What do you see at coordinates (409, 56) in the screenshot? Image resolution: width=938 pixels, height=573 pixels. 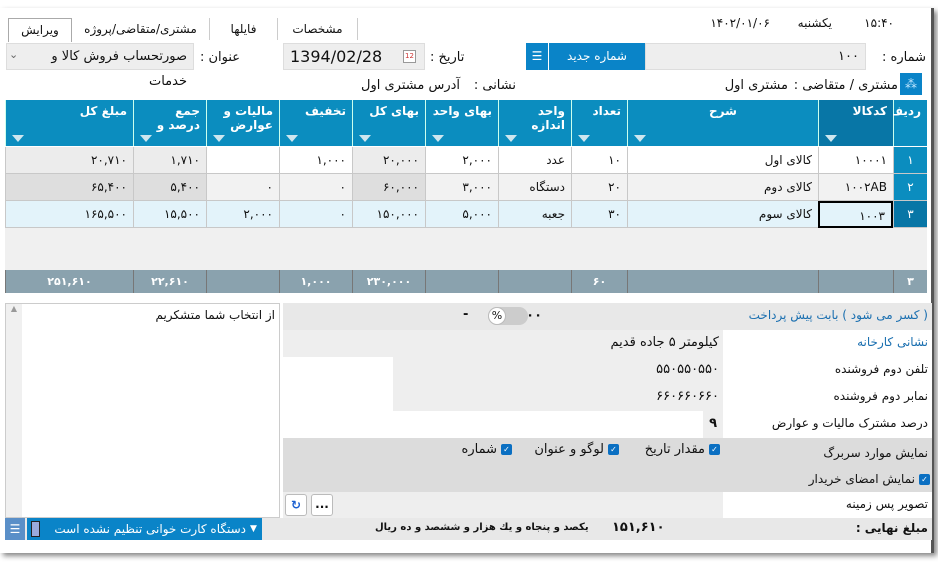 I see `calendar-icon: 12` at bounding box center [409, 56].